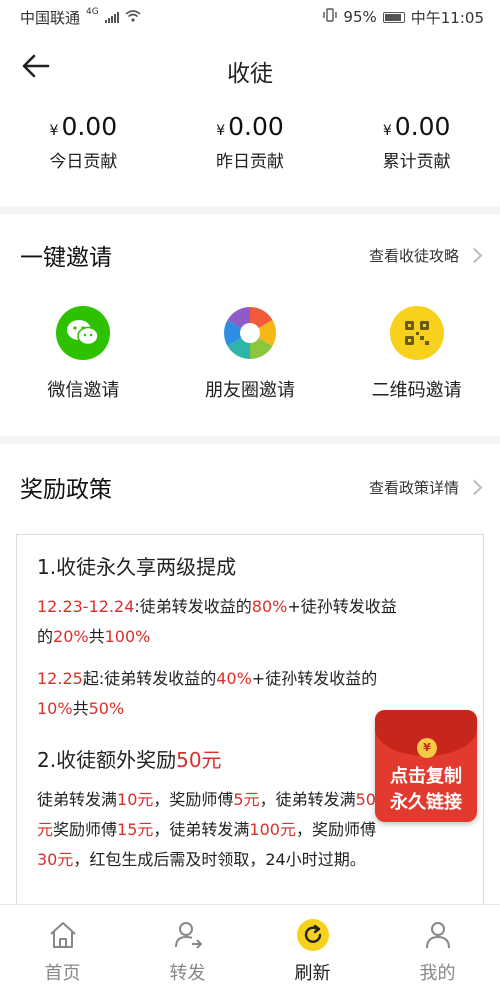  What do you see at coordinates (62, 973) in the screenshot?
I see `nav-label: 首页` at bounding box center [62, 973].